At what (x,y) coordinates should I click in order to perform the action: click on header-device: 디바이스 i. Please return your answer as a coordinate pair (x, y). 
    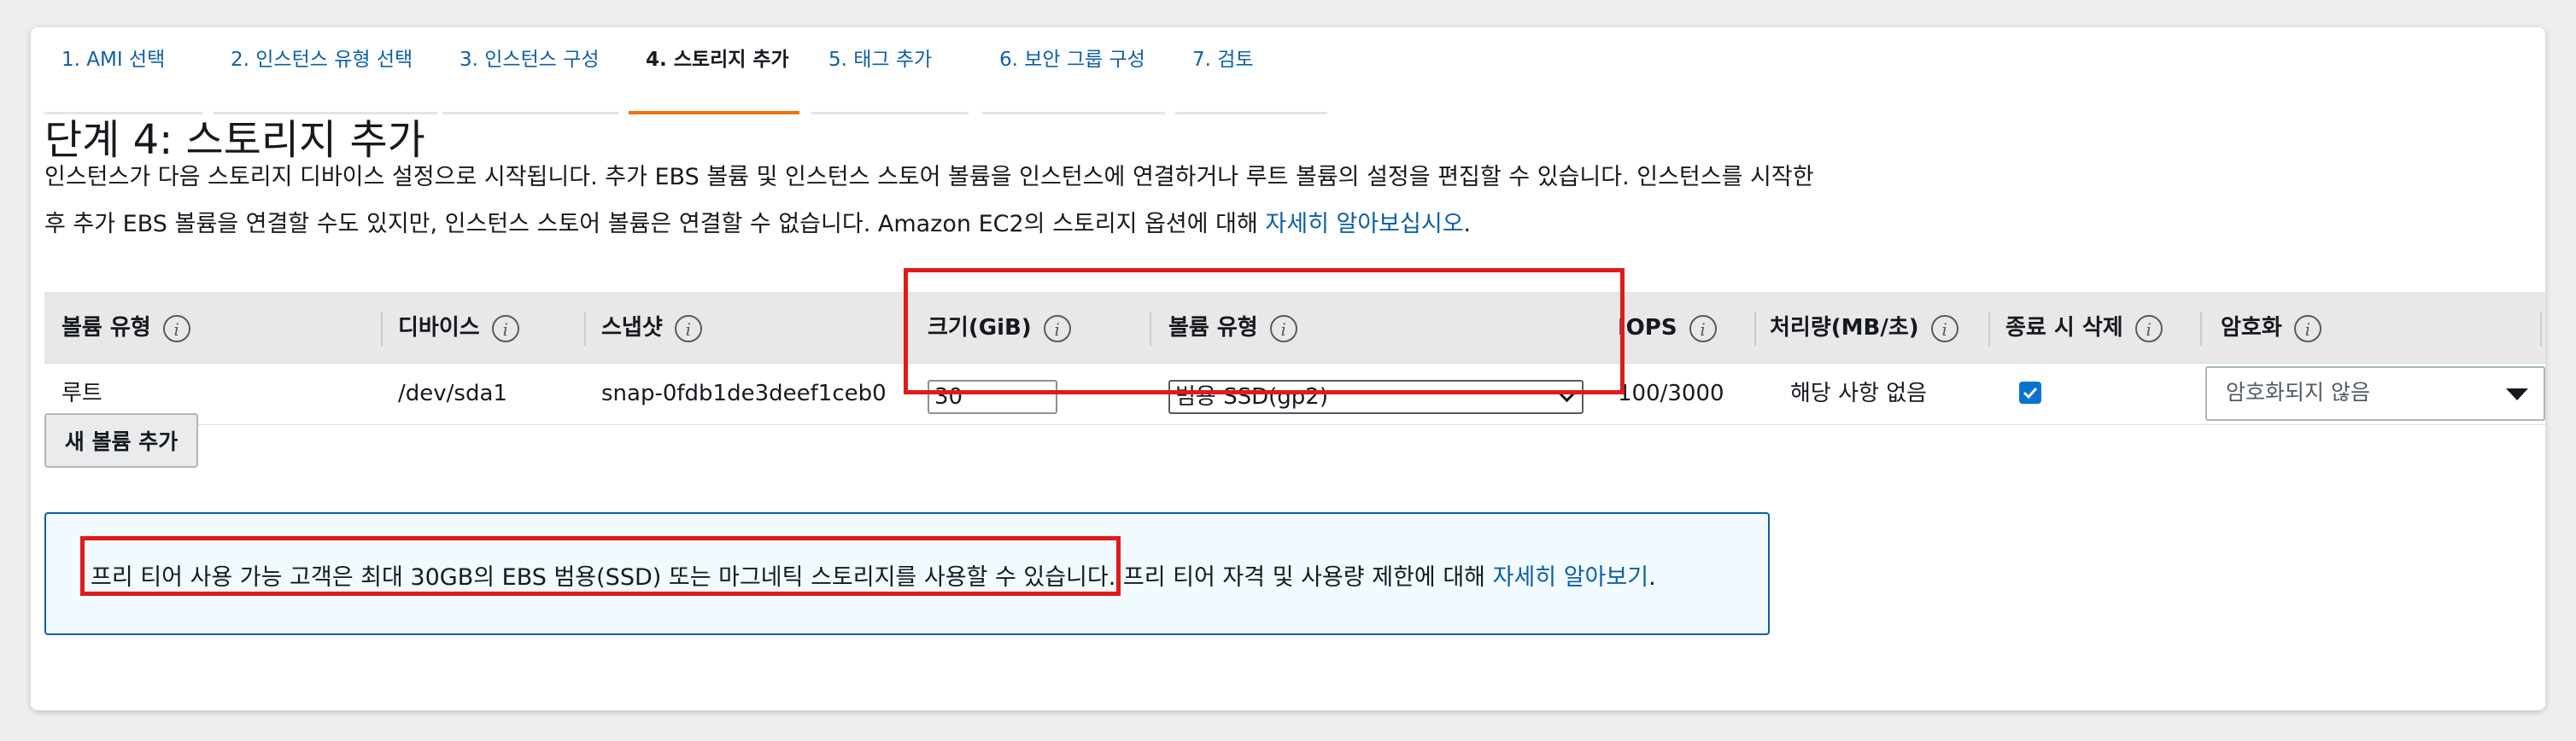
    Looking at the image, I should click on (459, 328).